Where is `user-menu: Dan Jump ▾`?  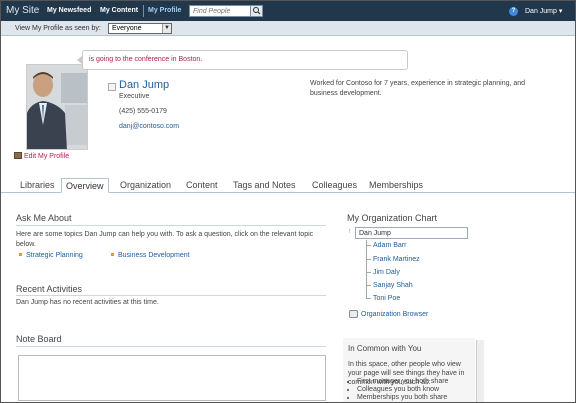
user-menu: Dan Jump ▾ is located at coordinates (543, 11).